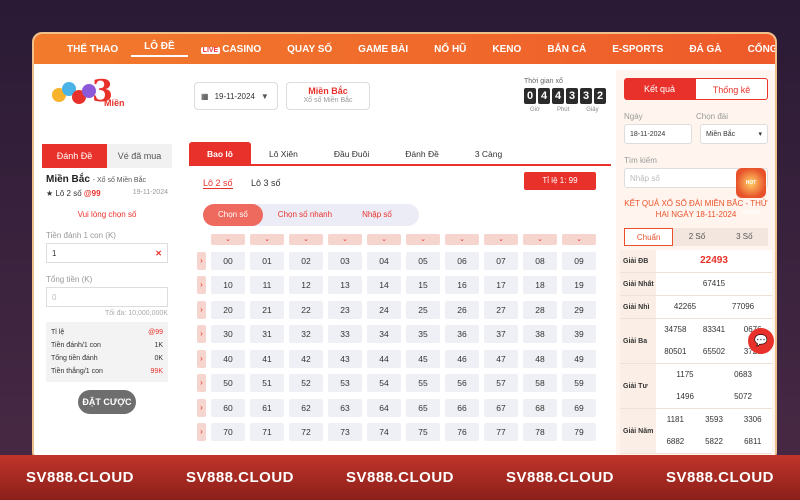  What do you see at coordinates (696, 237) in the screenshot?
I see `mode-2-so: 2 Số` at bounding box center [696, 237].